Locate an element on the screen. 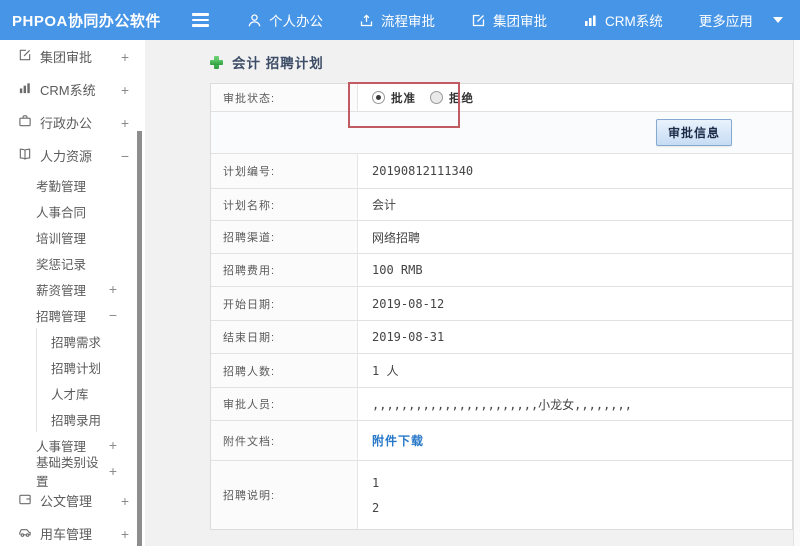 This screenshot has width=800, height=546. nav-group-approval: 集团审批 is located at coordinates (509, 20).